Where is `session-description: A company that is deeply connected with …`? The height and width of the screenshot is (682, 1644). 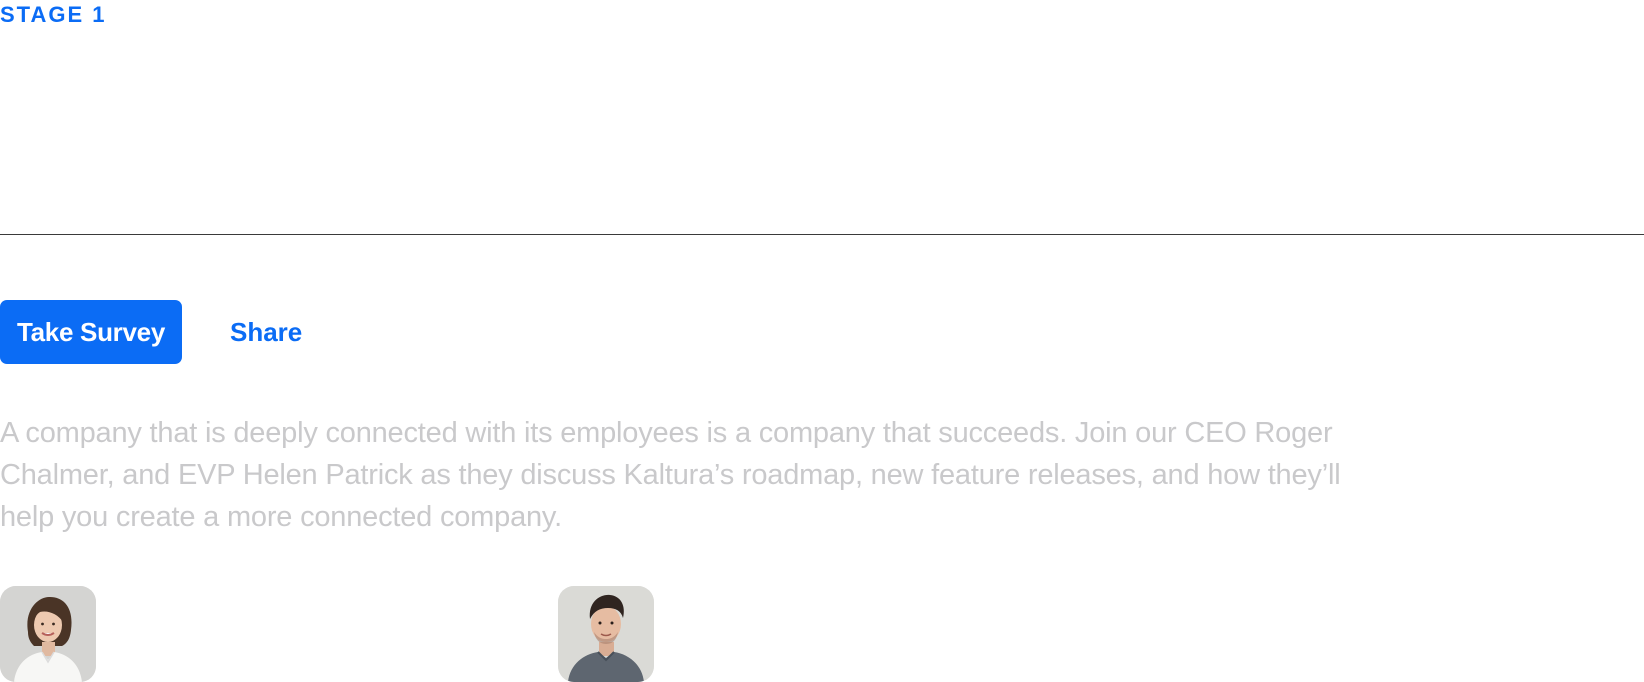
session-description: A company that is deeply connected with … is located at coordinates (670, 475).